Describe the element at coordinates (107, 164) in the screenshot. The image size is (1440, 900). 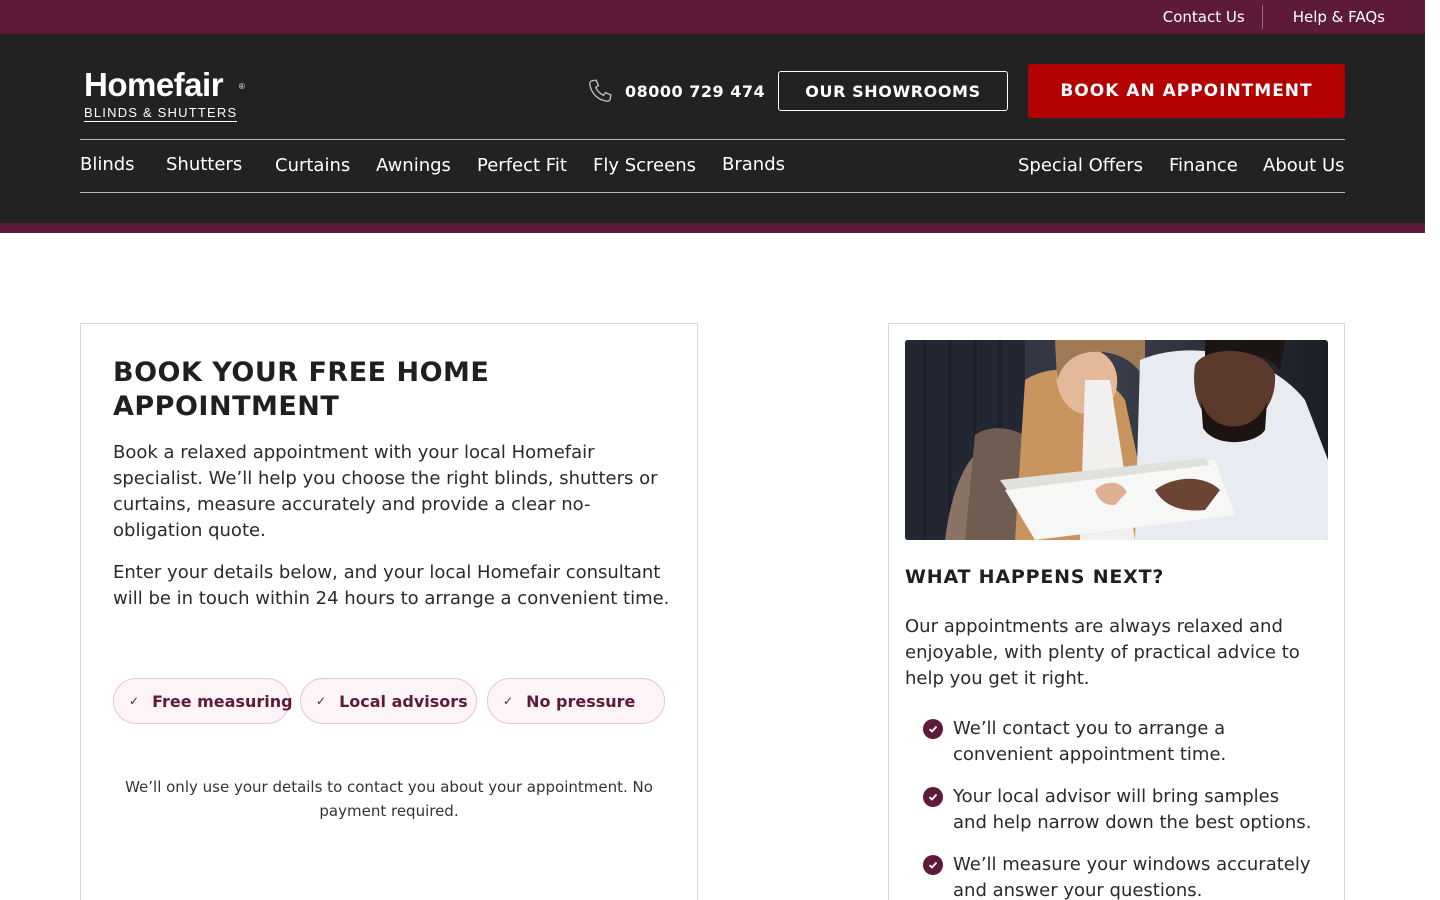
I see `nav-item-blinds: Blinds` at that location.